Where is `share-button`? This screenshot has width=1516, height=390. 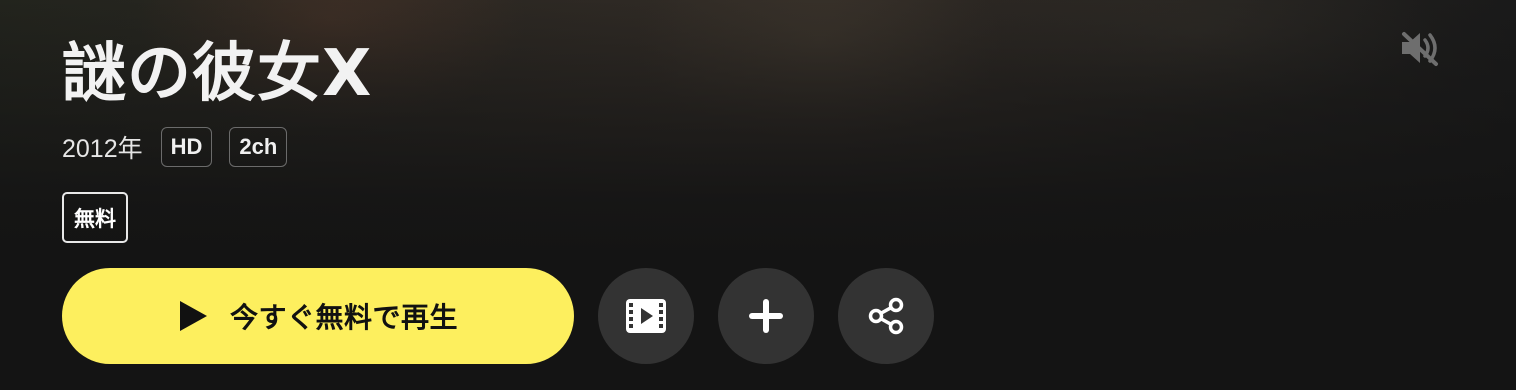
share-button is located at coordinates (886, 316).